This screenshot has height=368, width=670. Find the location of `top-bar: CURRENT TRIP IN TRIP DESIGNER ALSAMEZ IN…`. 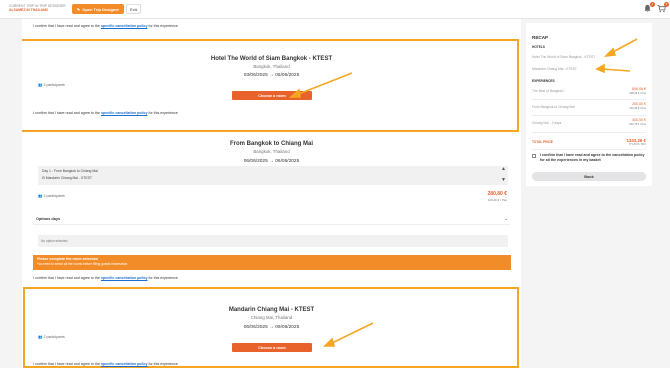

top-bar: CURRENT TRIP IN TRIP DESIGNER ALSAMEZ IN… is located at coordinates (335, 9).